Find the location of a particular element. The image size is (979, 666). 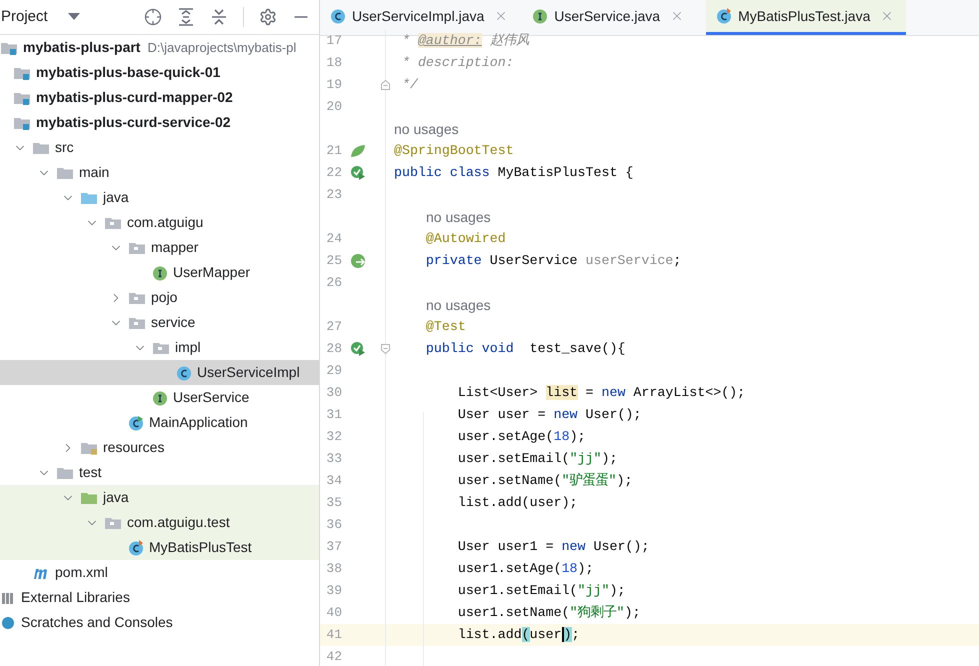

line-number: 17 is located at coordinates (333, 41).